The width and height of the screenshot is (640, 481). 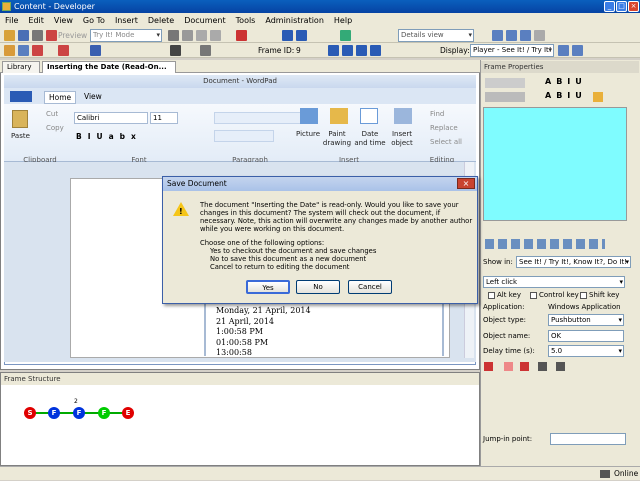 What do you see at coordinates (446, 142) in the screenshot?
I see `select-all-button: Select all` at bounding box center [446, 142].